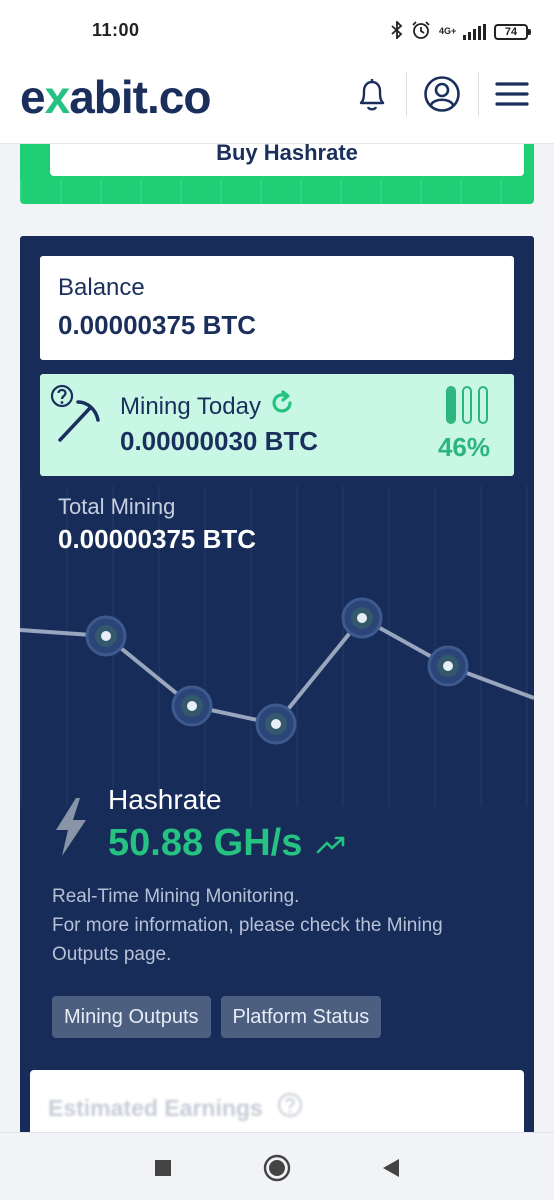  What do you see at coordinates (512, 31) in the screenshot?
I see `battery-indicator: 74` at bounding box center [512, 31].